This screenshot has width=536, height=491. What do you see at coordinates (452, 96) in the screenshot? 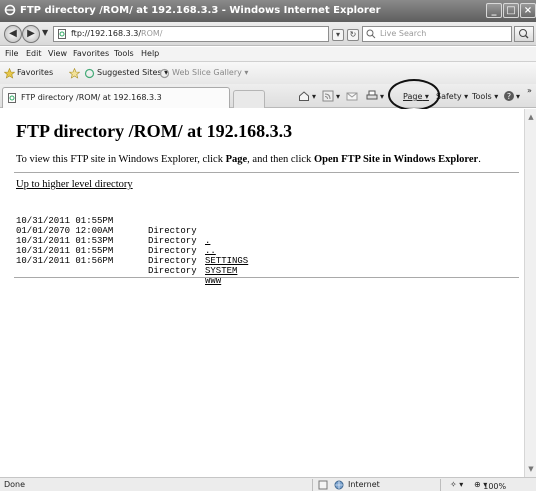
I see `safety-menu-button: Safety ▾` at bounding box center [452, 96].